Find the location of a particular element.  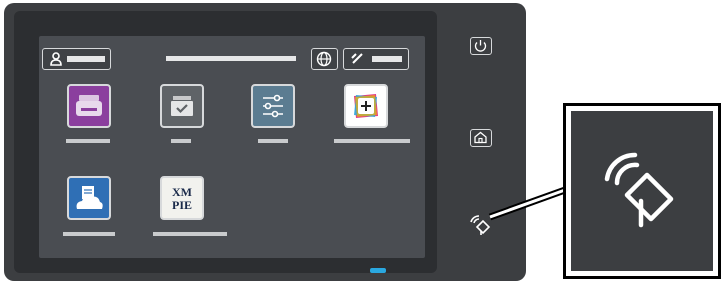

sliders-icon is located at coordinates (273, 106).